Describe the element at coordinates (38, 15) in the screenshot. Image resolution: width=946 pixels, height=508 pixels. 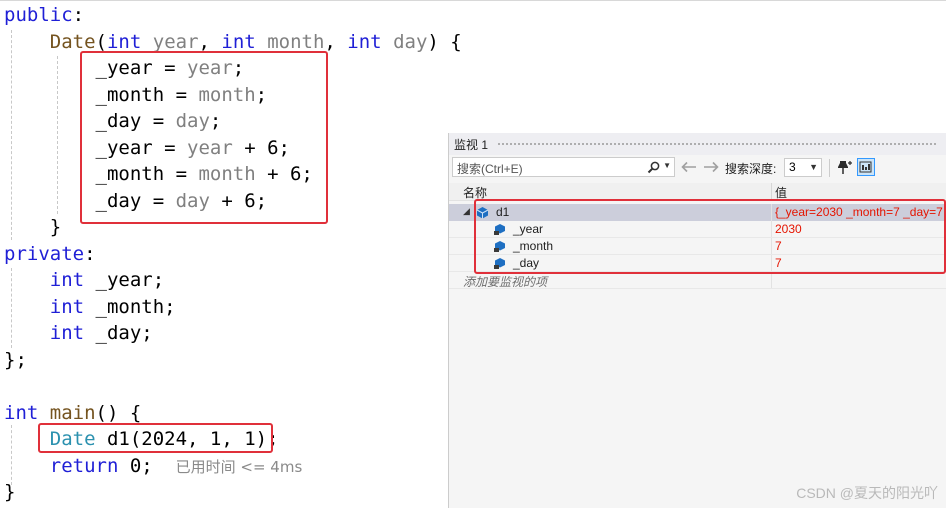
I see `code-token: public` at that location.